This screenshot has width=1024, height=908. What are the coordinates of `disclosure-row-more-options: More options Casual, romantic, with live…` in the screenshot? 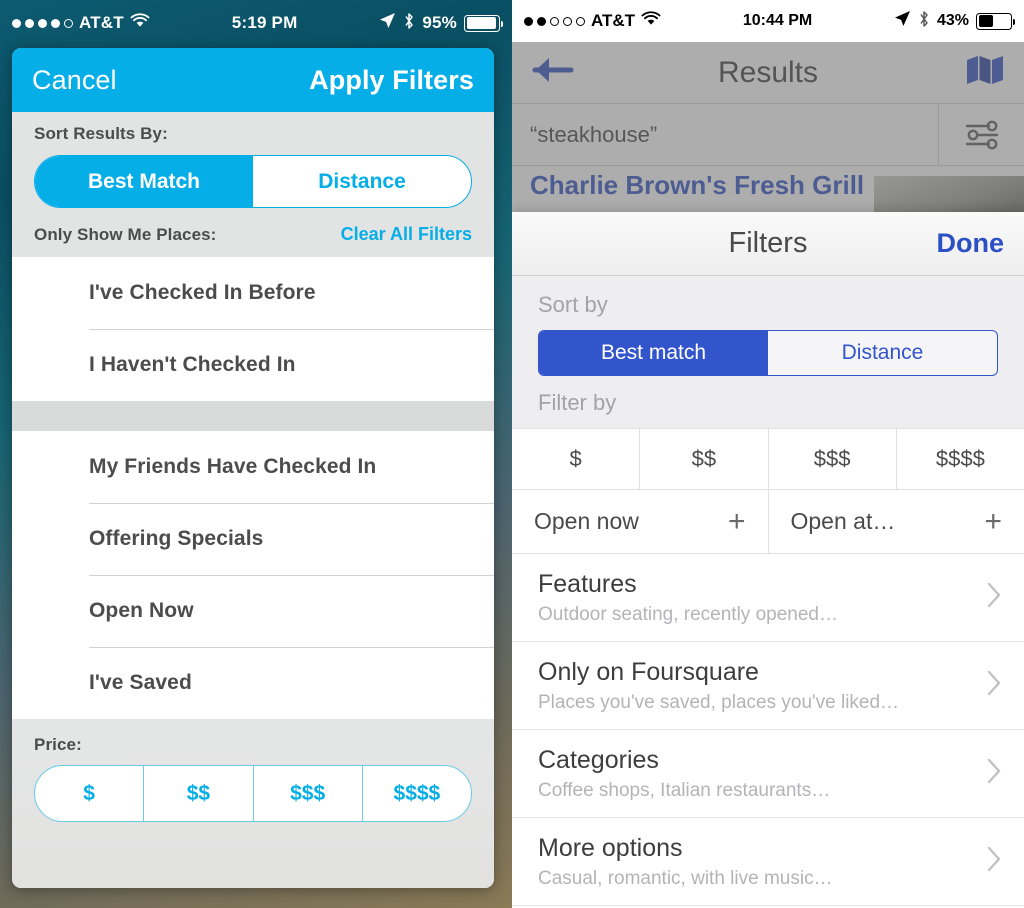 It's located at (768, 862).